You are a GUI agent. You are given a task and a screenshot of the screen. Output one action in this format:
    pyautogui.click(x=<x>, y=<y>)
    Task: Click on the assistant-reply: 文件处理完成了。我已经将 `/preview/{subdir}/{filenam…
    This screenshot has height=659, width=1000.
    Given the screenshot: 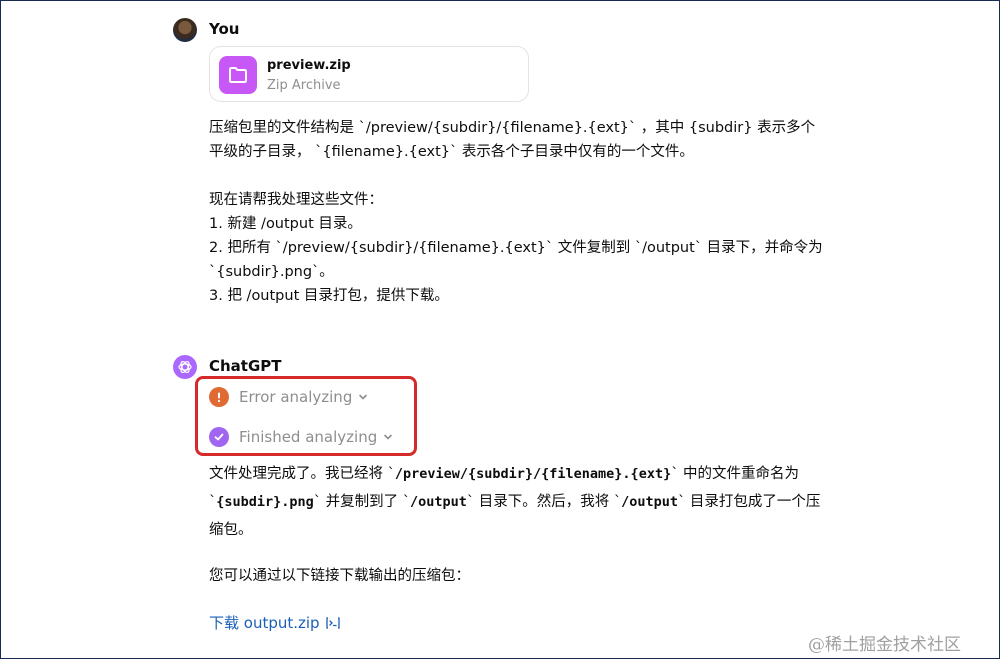 What is the action you would take?
    pyautogui.click(x=516, y=502)
    